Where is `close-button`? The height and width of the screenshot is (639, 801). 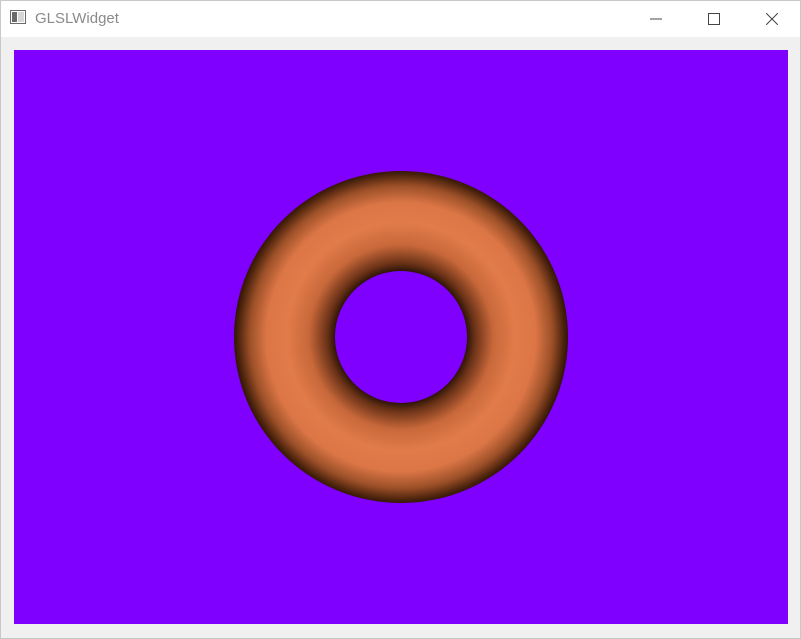 close-button is located at coordinates (772, 19).